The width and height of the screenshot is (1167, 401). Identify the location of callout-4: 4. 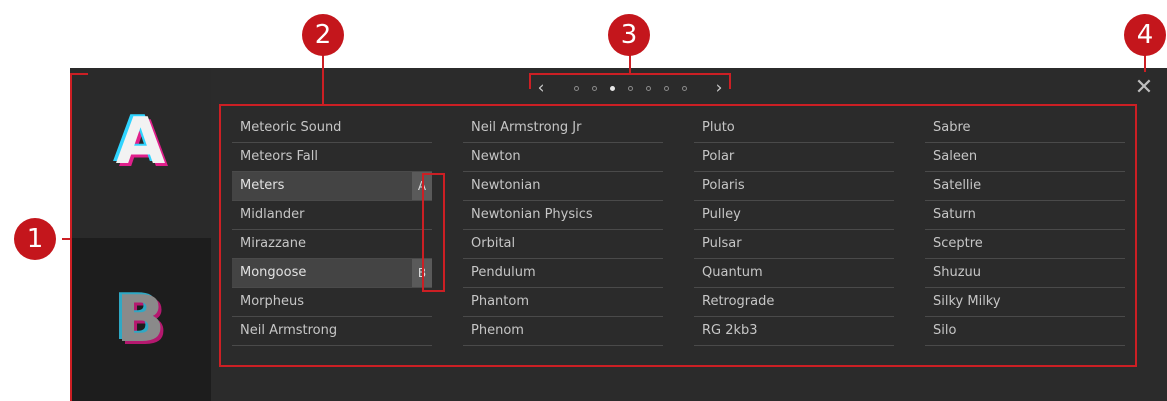
(1145, 35).